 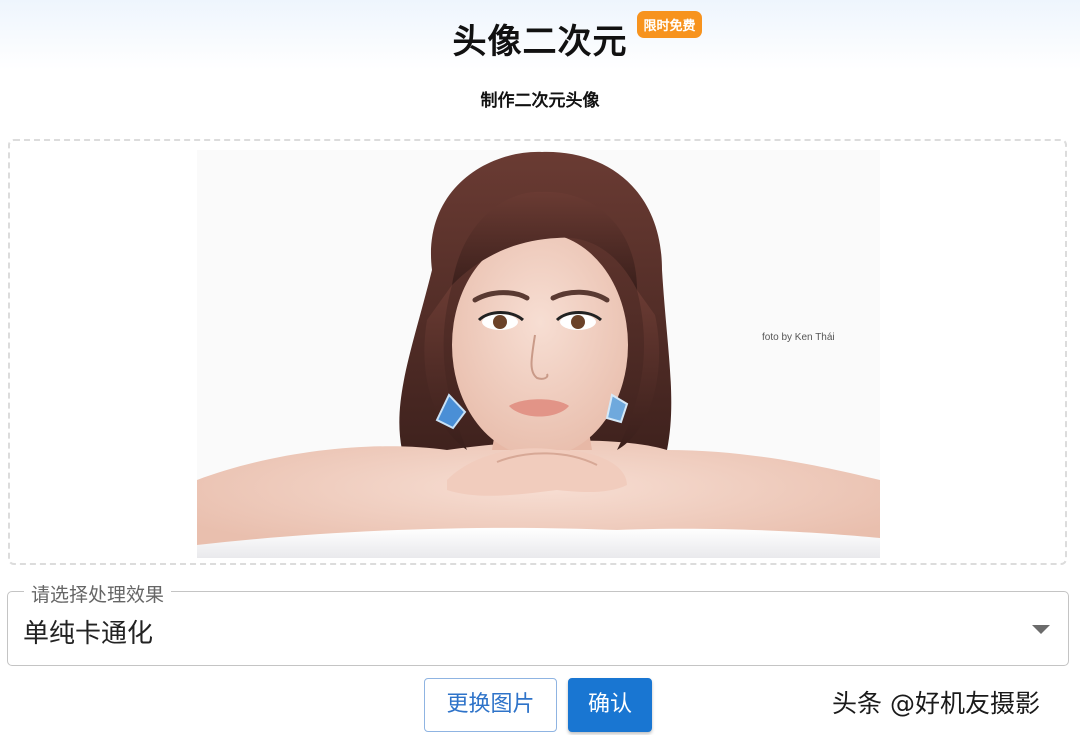 What do you see at coordinates (540, 101) in the screenshot?
I see `page-subtitle: 制作二次元头像` at bounding box center [540, 101].